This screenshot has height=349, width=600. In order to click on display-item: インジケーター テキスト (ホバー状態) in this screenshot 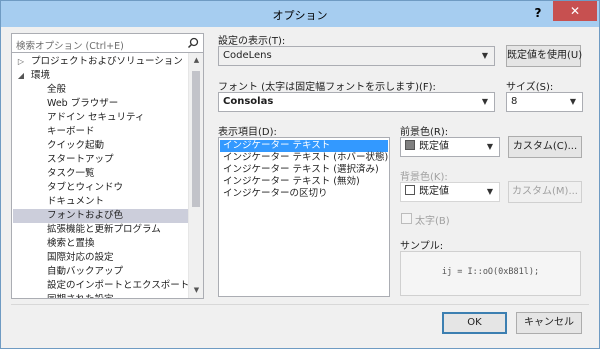, I will do `click(304, 158)`.